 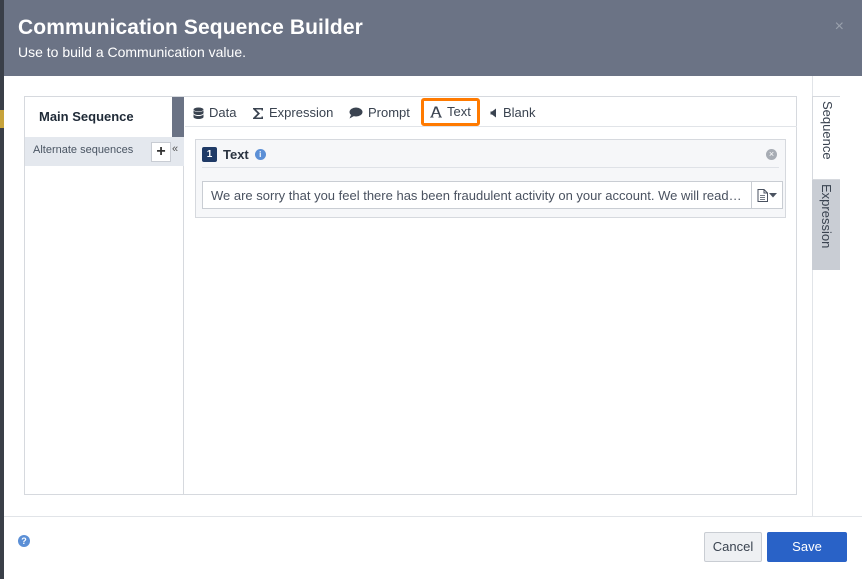 I want to click on tab-sequence: Sequence, so click(x=826, y=138).